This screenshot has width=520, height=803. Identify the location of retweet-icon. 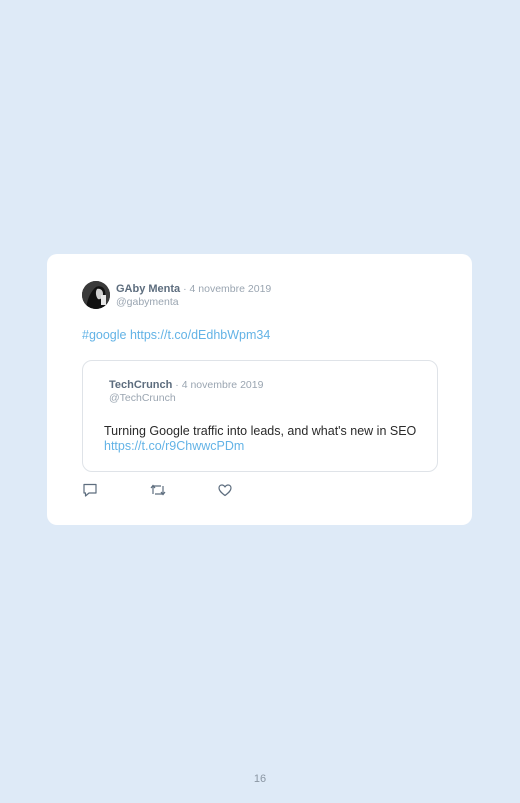
(158, 490).